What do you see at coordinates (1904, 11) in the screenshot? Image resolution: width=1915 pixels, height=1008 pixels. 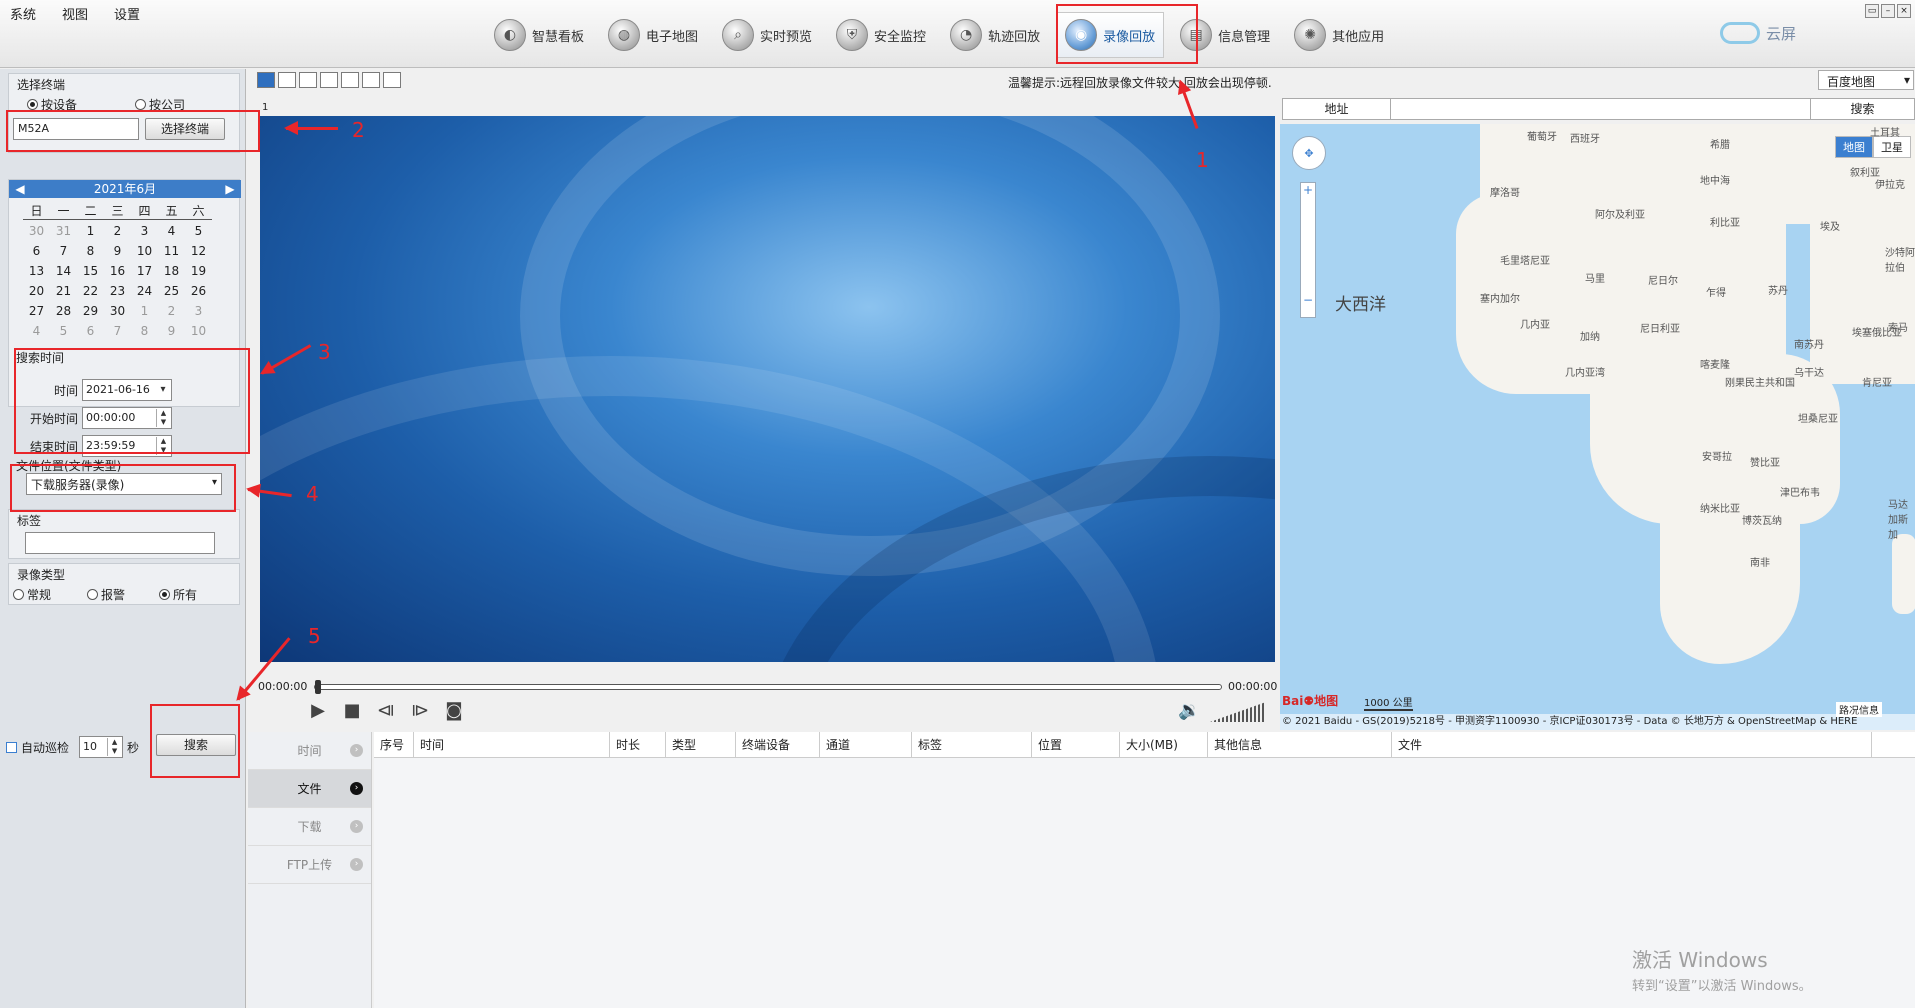 I see `close-icon: ×` at bounding box center [1904, 11].